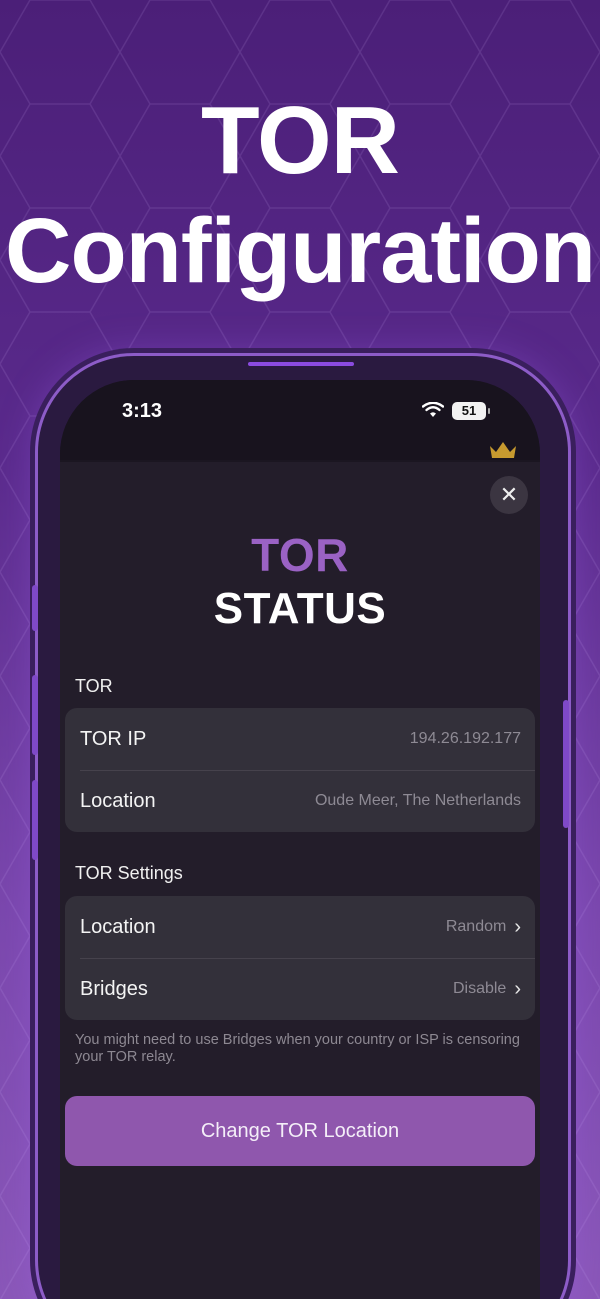 The width and height of the screenshot is (600, 1299). Describe the element at coordinates (113, 738) in the screenshot. I see `row-label: TOR IP` at that location.